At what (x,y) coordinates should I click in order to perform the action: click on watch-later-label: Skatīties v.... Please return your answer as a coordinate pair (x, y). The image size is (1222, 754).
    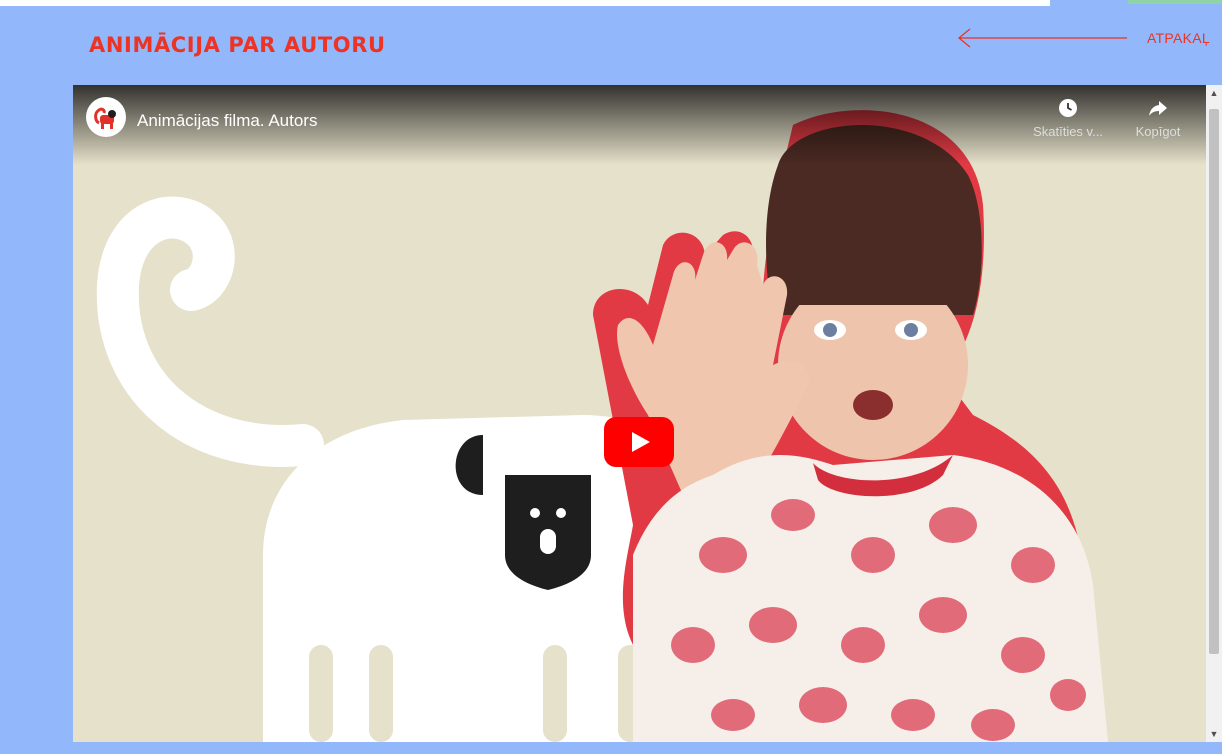
    Looking at the image, I should click on (1068, 131).